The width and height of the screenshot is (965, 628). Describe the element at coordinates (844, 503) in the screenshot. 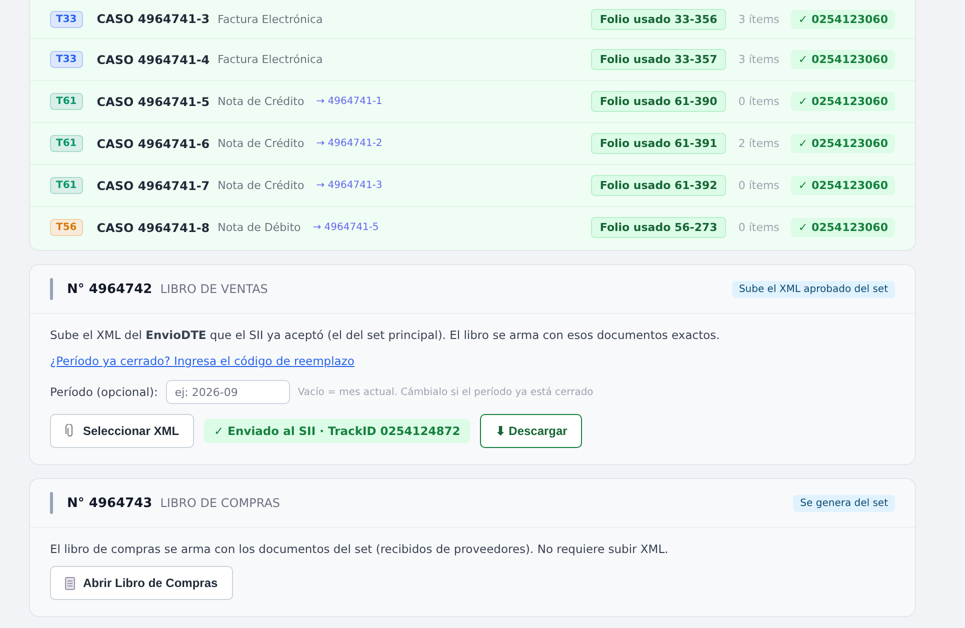

I see `info-tag: Se genera del set` at that location.